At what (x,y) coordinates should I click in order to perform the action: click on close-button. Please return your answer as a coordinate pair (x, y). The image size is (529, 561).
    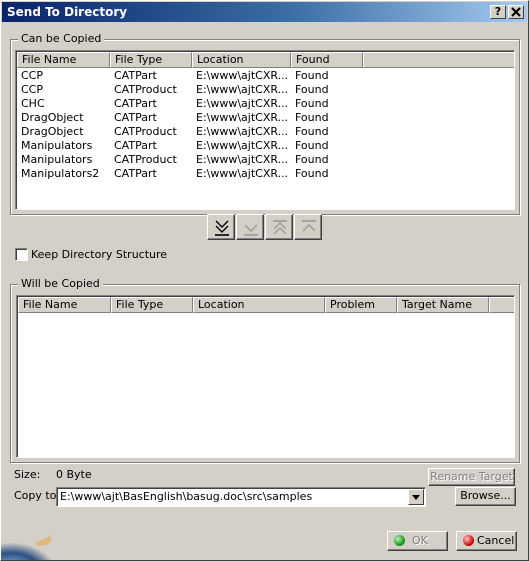
    Looking at the image, I should click on (516, 12).